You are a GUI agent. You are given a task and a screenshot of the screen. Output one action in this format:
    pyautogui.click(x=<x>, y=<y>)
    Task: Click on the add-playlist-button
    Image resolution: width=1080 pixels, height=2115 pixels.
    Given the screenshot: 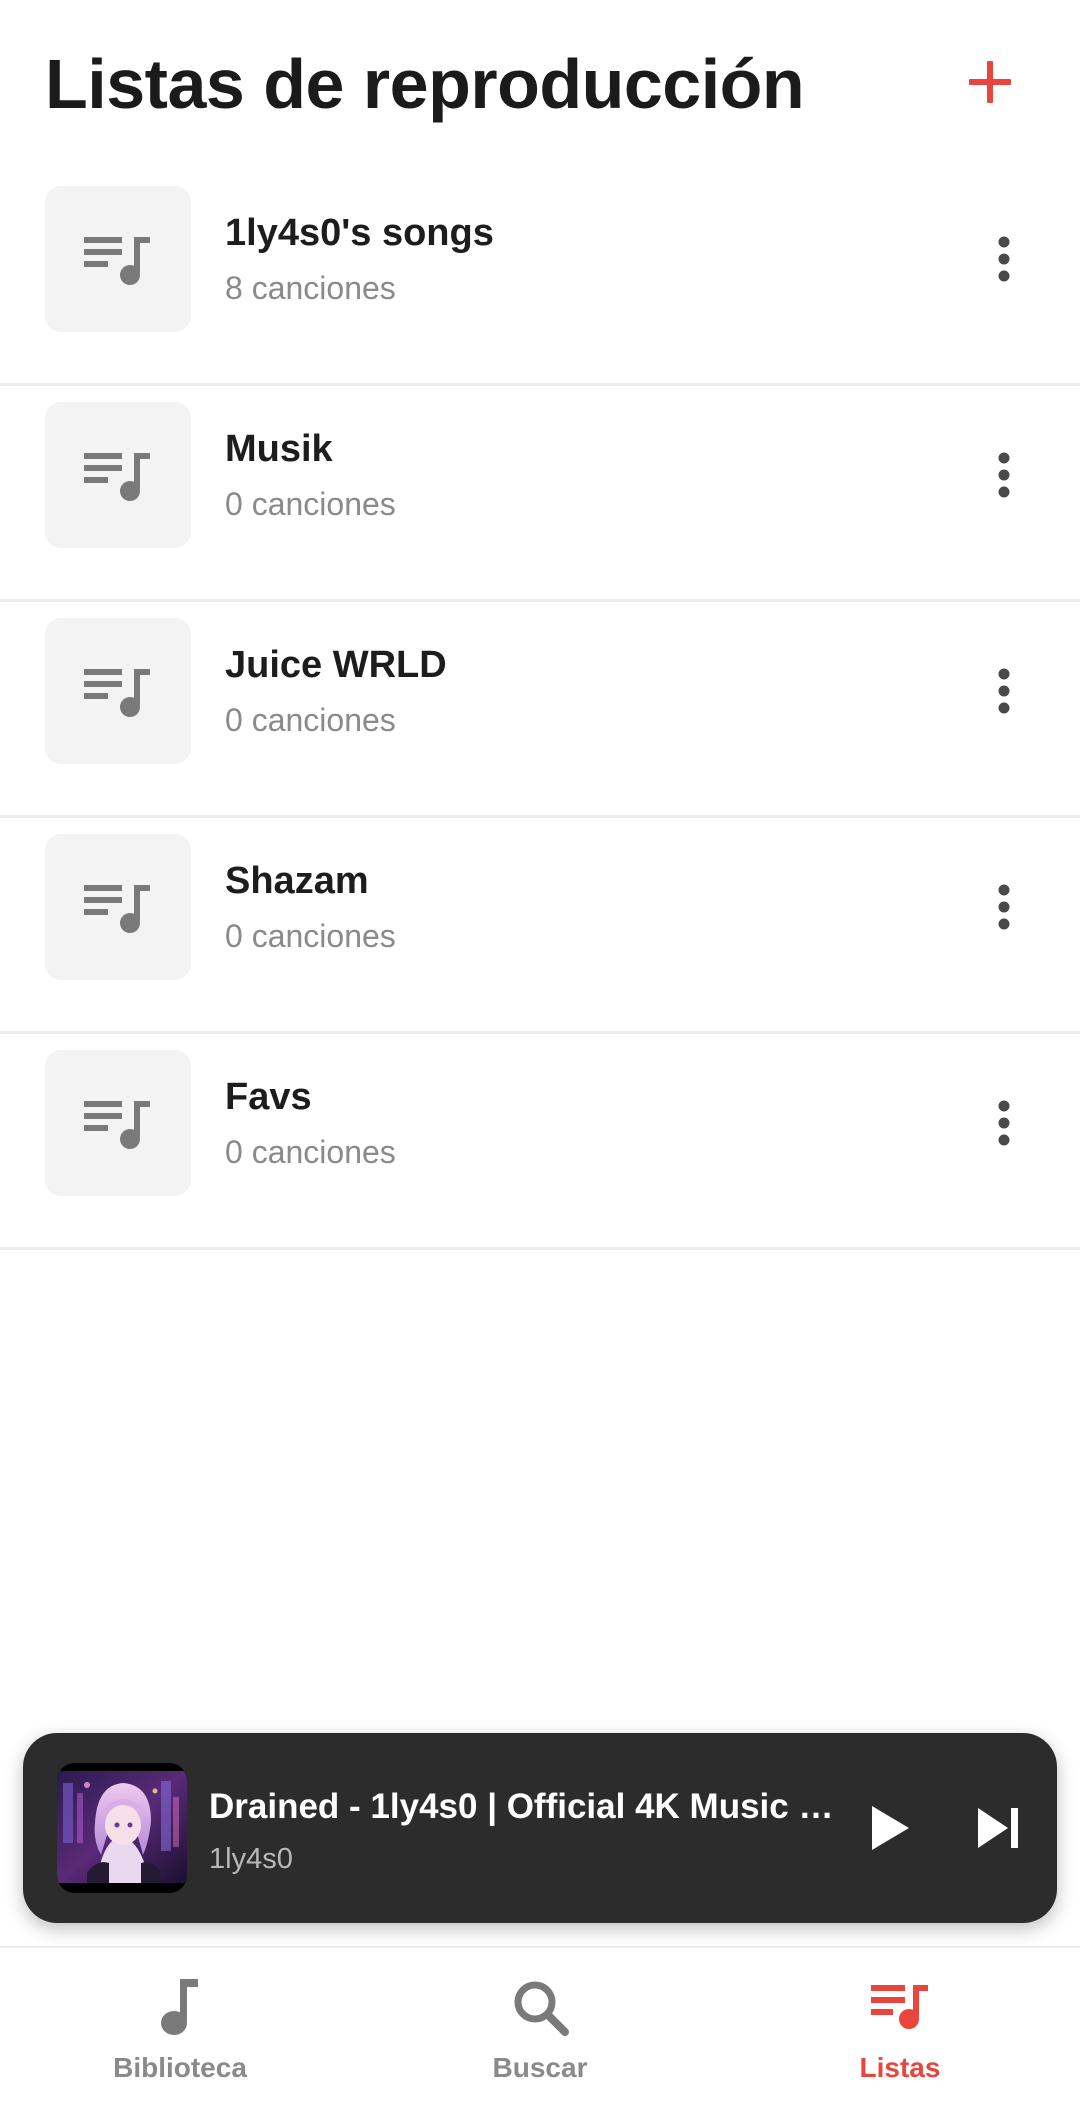 What is the action you would take?
    pyautogui.click(x=990, y=82)
    